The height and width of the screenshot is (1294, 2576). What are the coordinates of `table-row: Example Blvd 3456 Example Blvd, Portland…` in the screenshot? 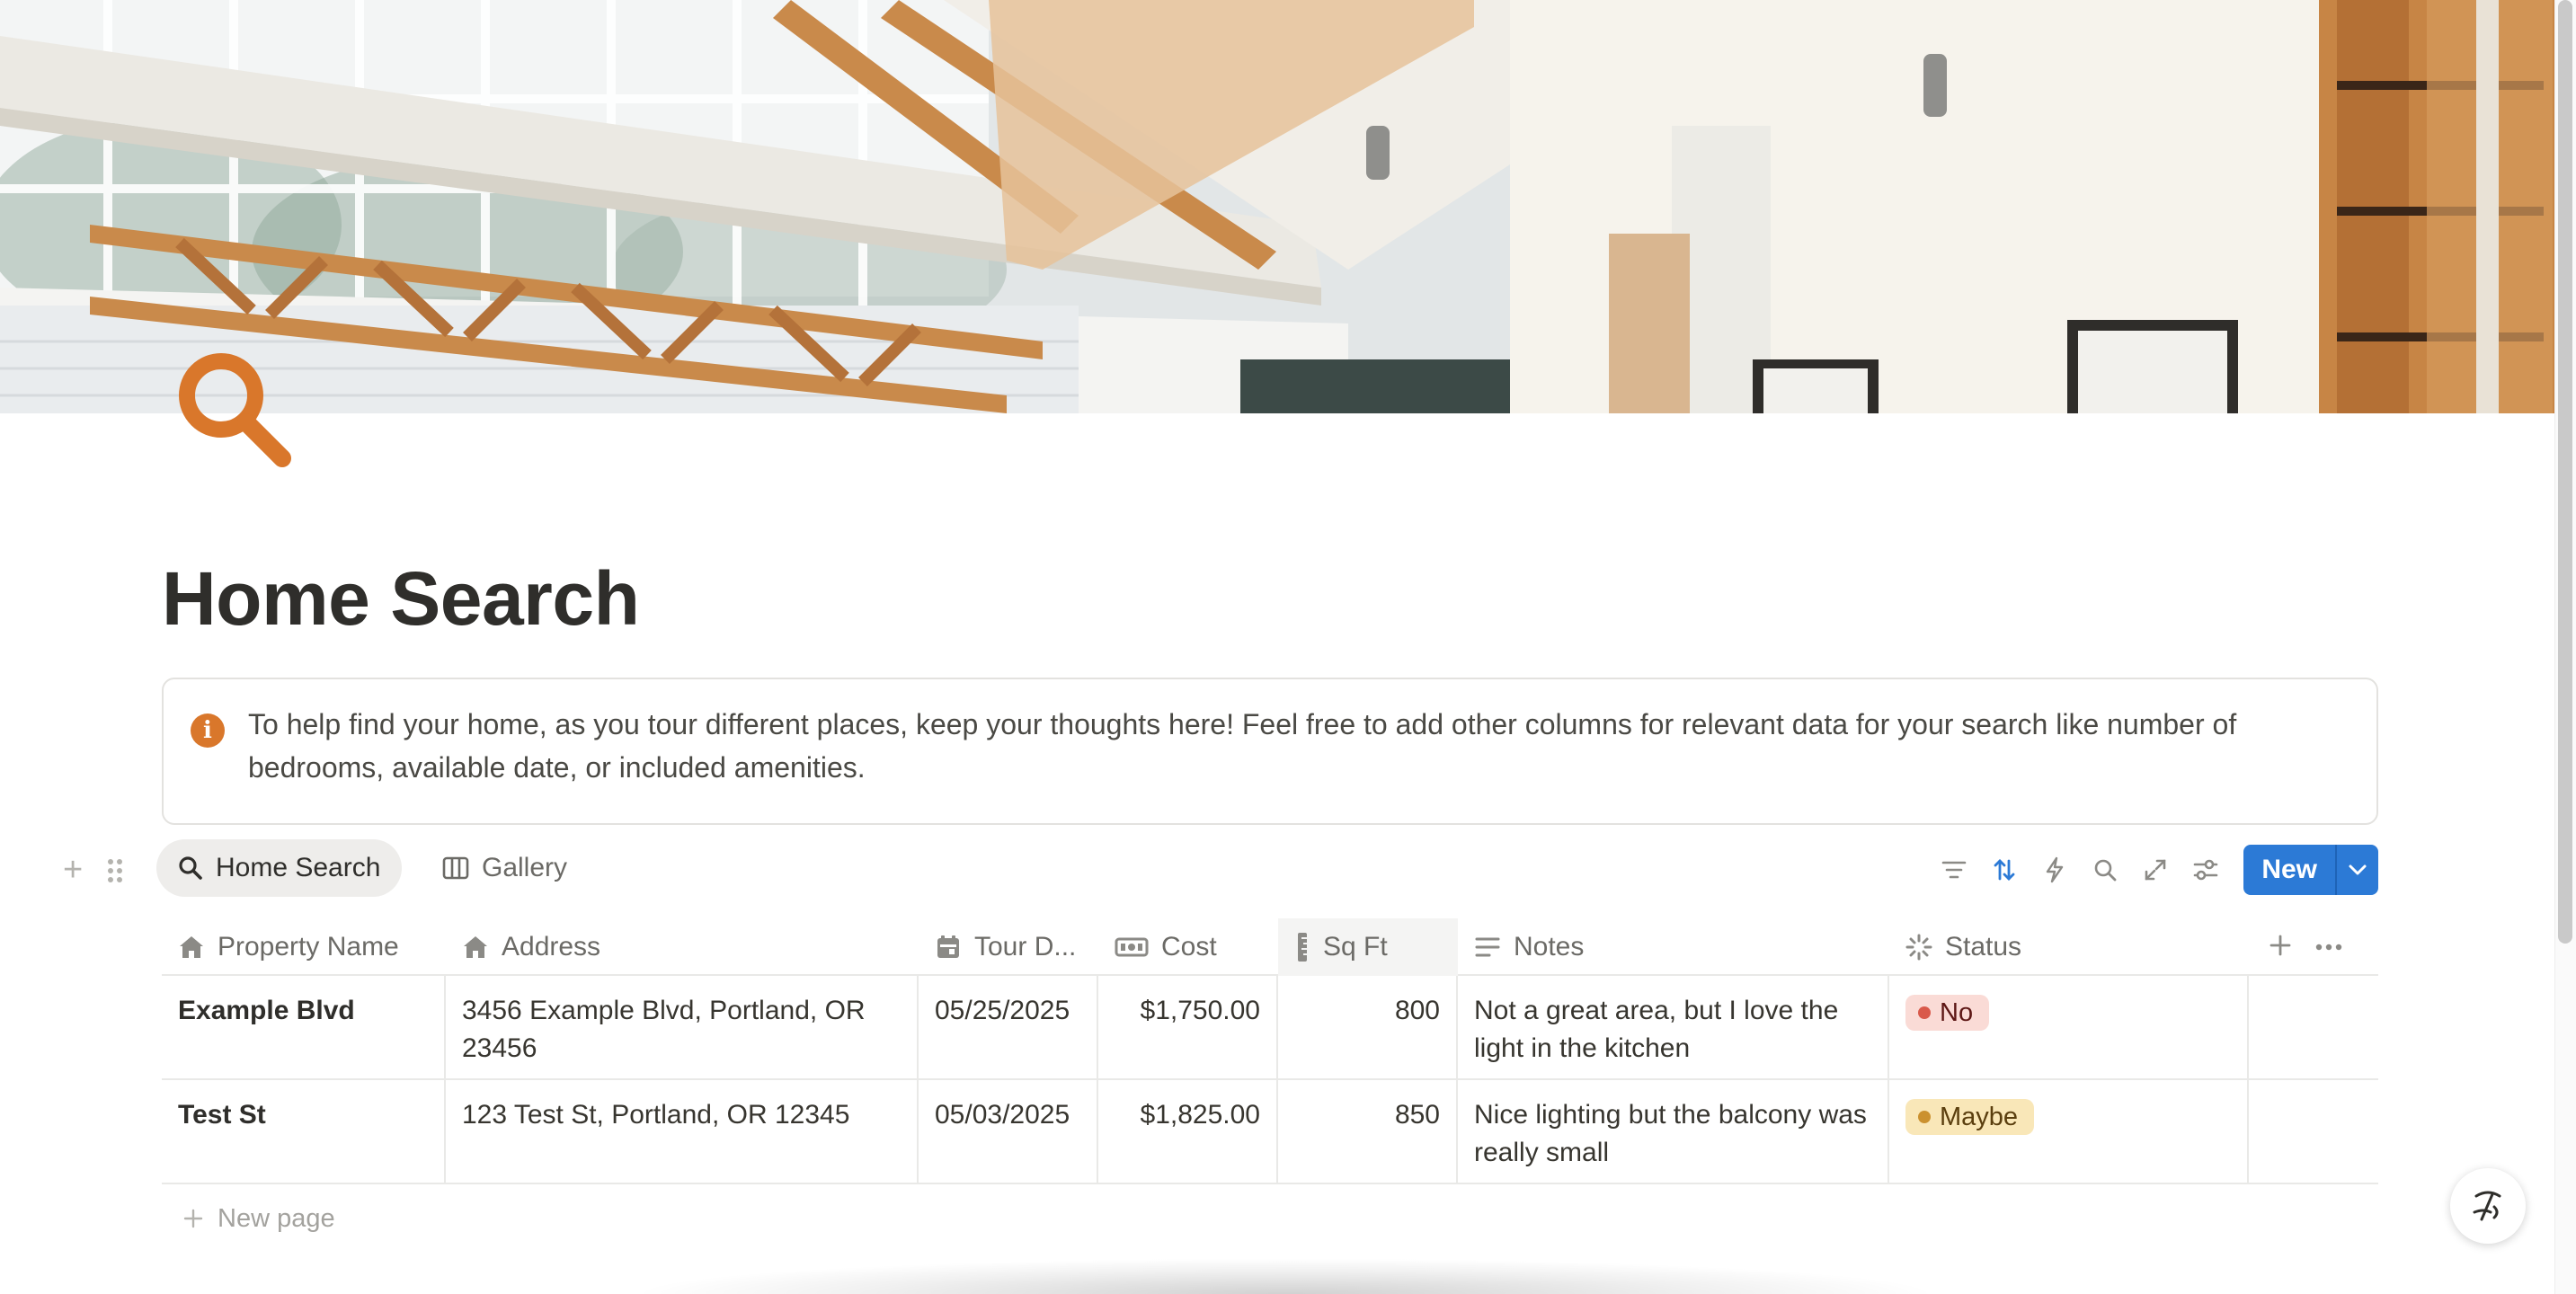 It's located at (1270, 1028).